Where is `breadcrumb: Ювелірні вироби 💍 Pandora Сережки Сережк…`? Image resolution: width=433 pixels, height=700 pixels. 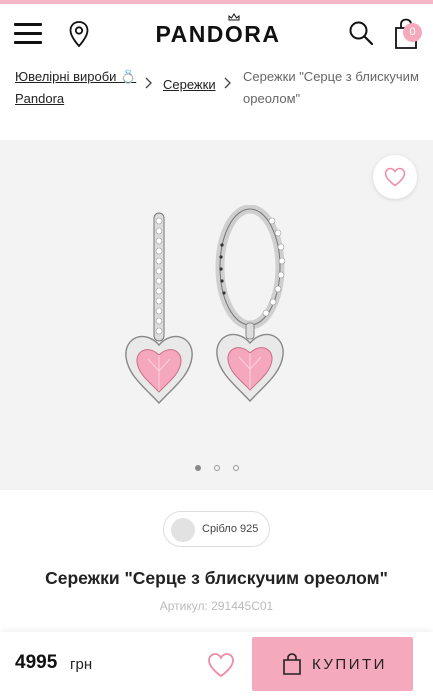 breadcrumb: Ювелірні вироби 💍 Pandora Сережки Сережк… is located at coordinates (216, 94).